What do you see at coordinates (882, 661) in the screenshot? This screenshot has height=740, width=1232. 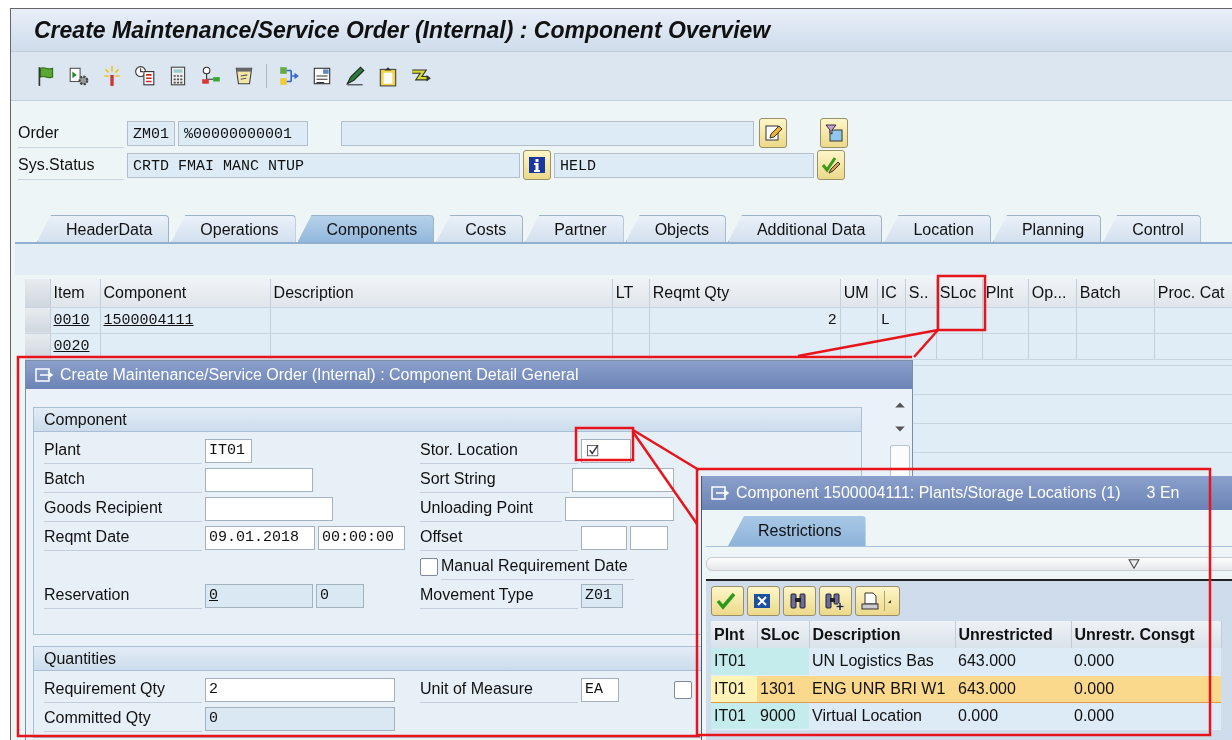 I see `table-cell: UN Logistics Bas` at bounding box center [882, 661].